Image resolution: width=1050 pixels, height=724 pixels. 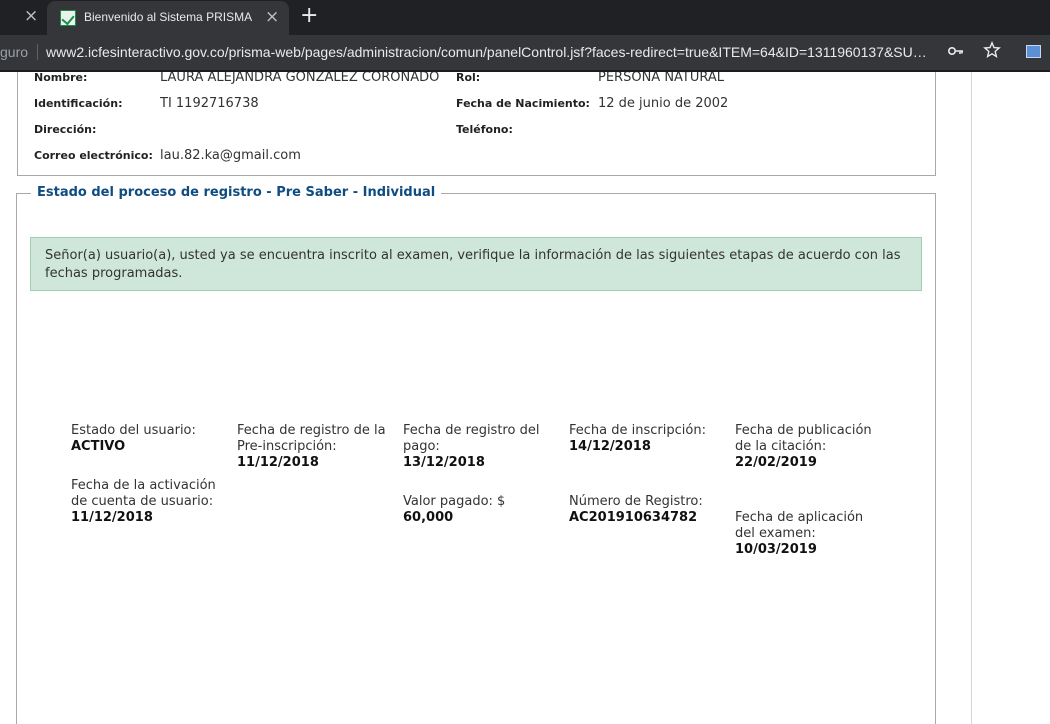 I want to click on activacion-value: 11/12/2018, so click(x=112, y=517).